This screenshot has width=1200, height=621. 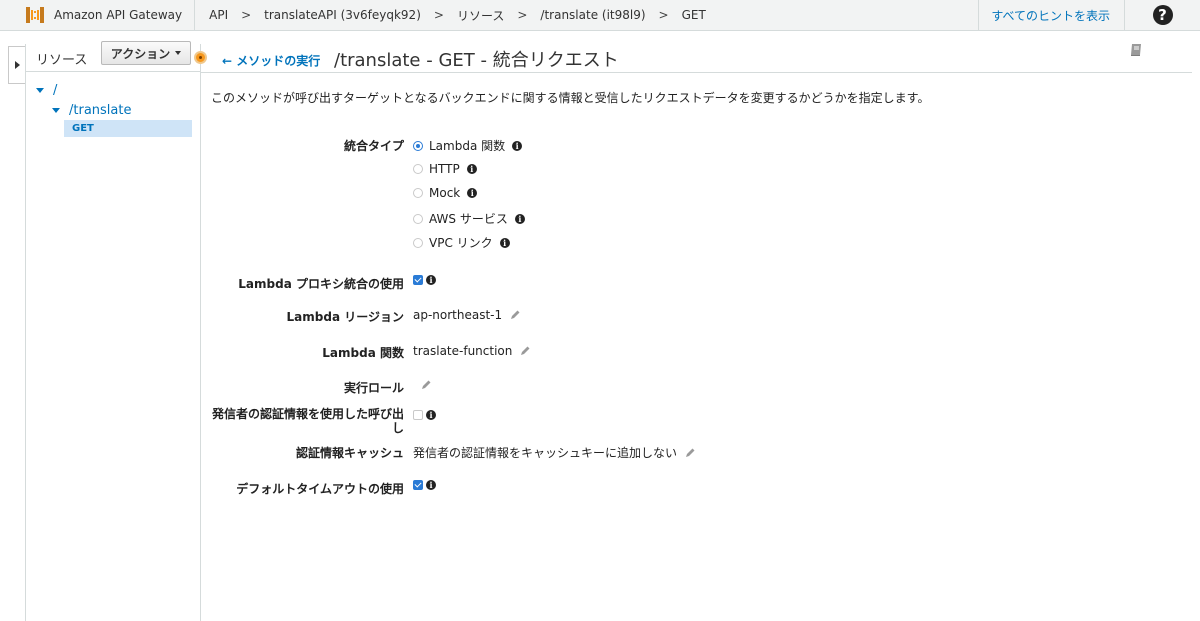 What do you see at coordinates (545, 453) in the screenshot?
I see `credentials-cache-value: 発信者の認証情報をキャッシュキーに追加しない` at bounding box center [545, 453].